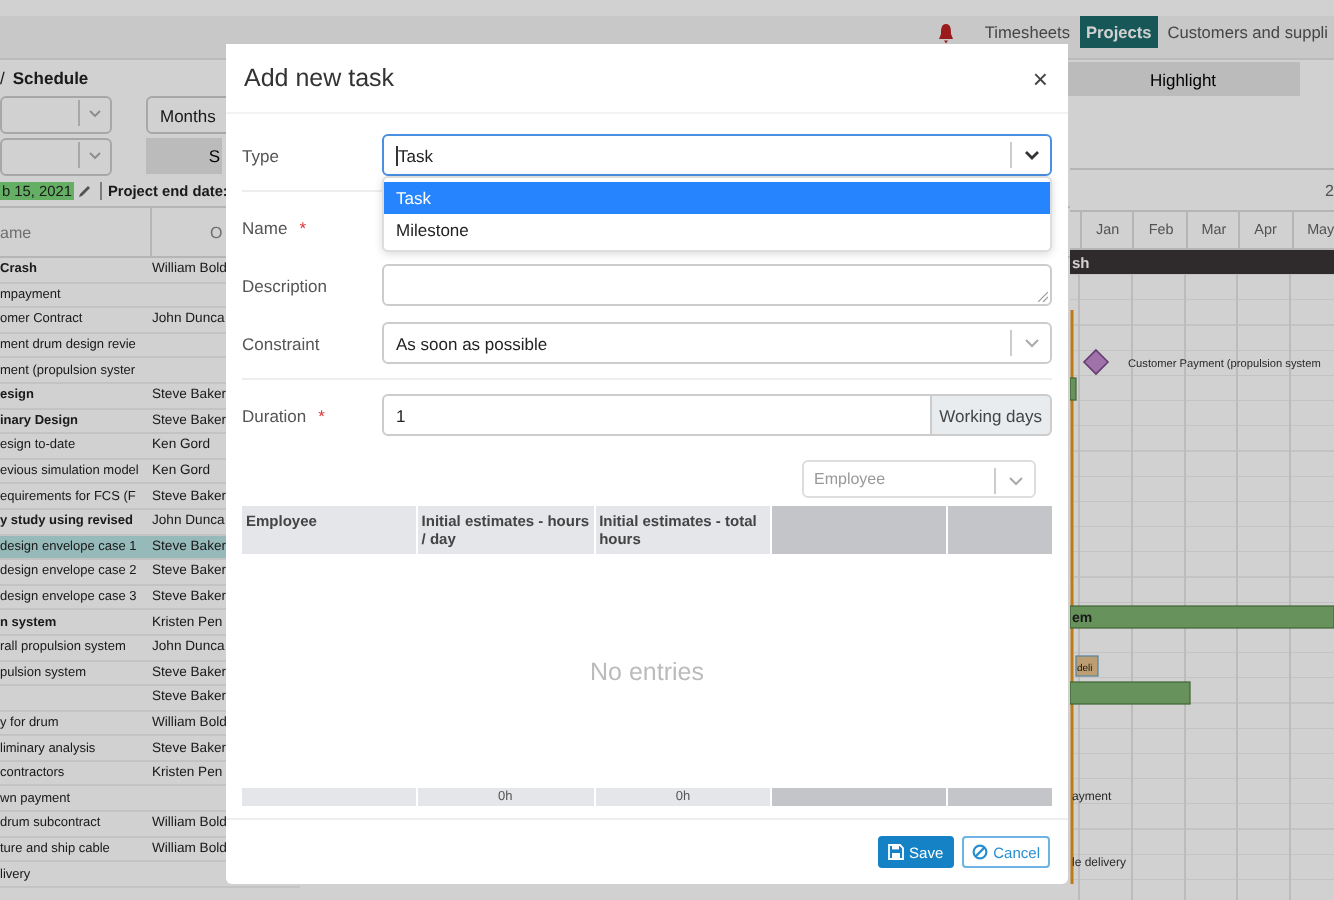  Describe the element at coordinates (647, 671) in the screenshot. I see `empty-message: No entries` at that location.